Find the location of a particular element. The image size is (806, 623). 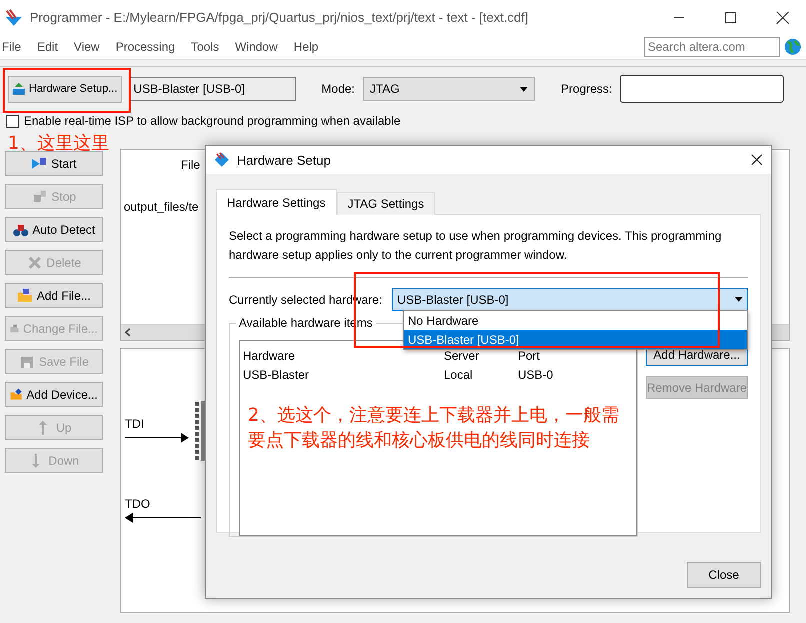

side-button: Auto Detect is located at coordinates (54, 229).